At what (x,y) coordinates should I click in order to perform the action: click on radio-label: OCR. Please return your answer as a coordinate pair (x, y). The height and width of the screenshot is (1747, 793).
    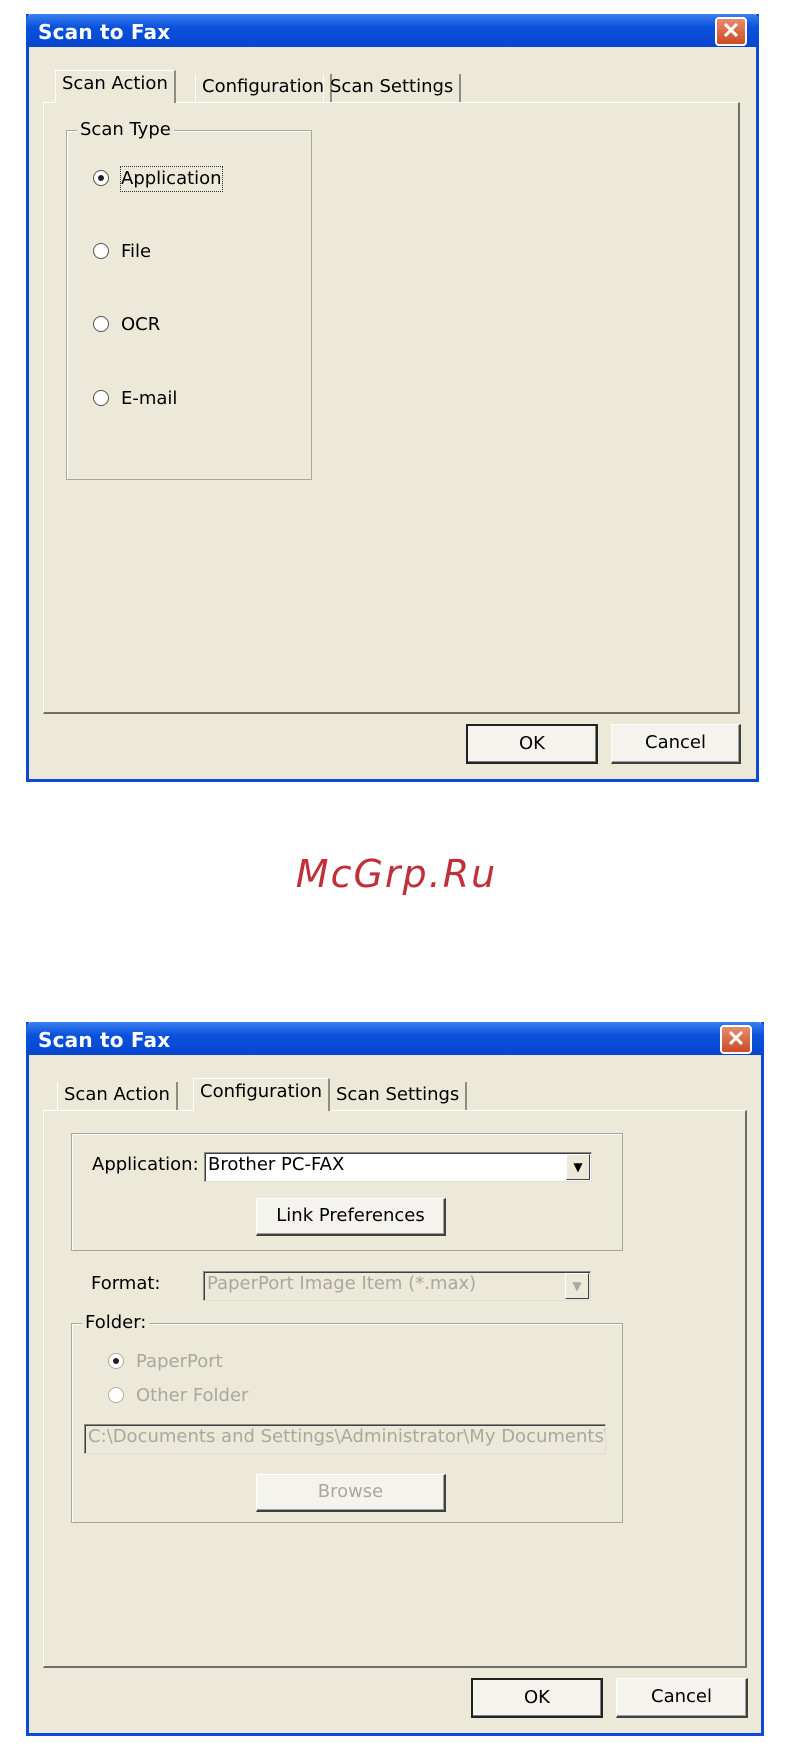
    Looking at the image, I should click on (141, 324).